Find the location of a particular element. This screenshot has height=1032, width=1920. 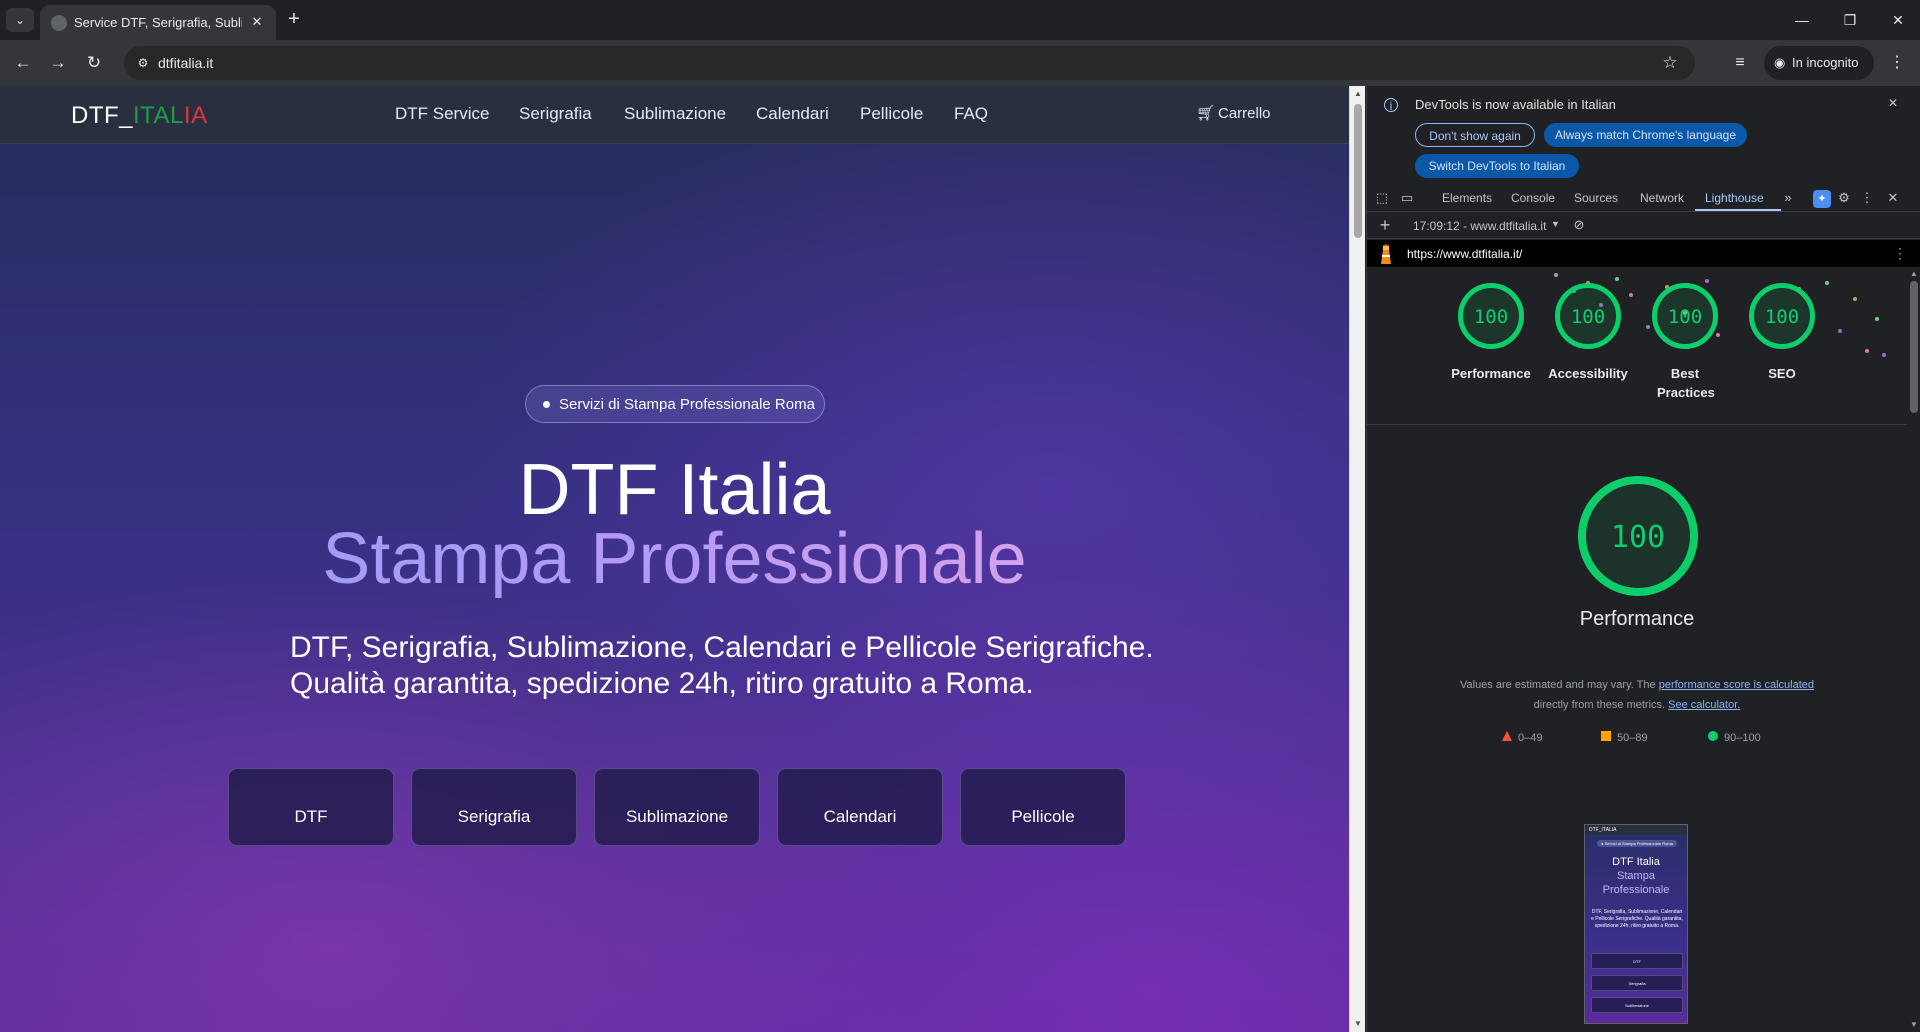

best-practices-gauge: 100 is located at coordinates (1685, 316).